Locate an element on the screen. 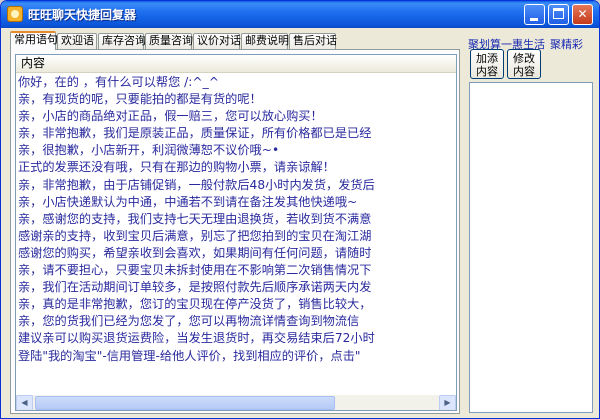  tab-common-phrases: 常用语句 is located at coordinates (34, 40).